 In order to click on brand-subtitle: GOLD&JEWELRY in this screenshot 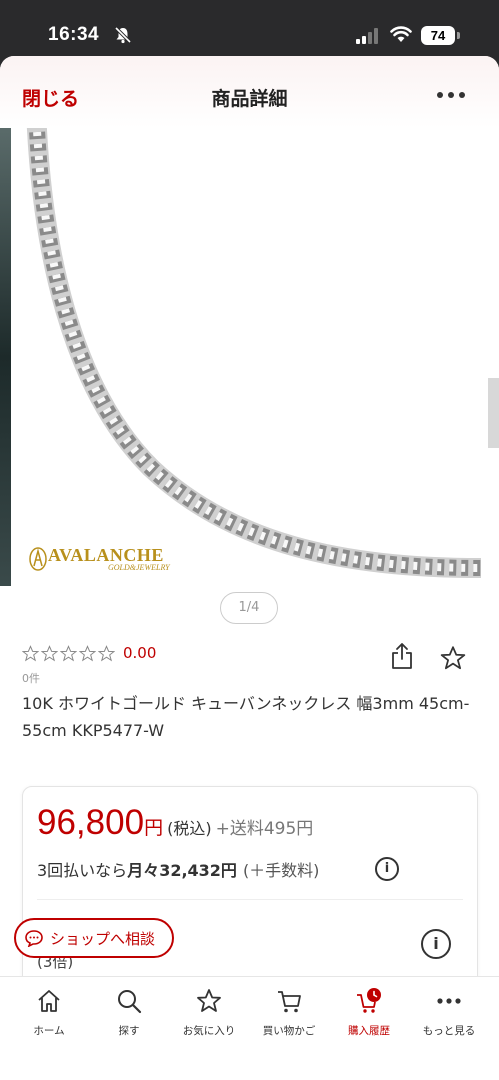, I will do `click(139, 567)`.